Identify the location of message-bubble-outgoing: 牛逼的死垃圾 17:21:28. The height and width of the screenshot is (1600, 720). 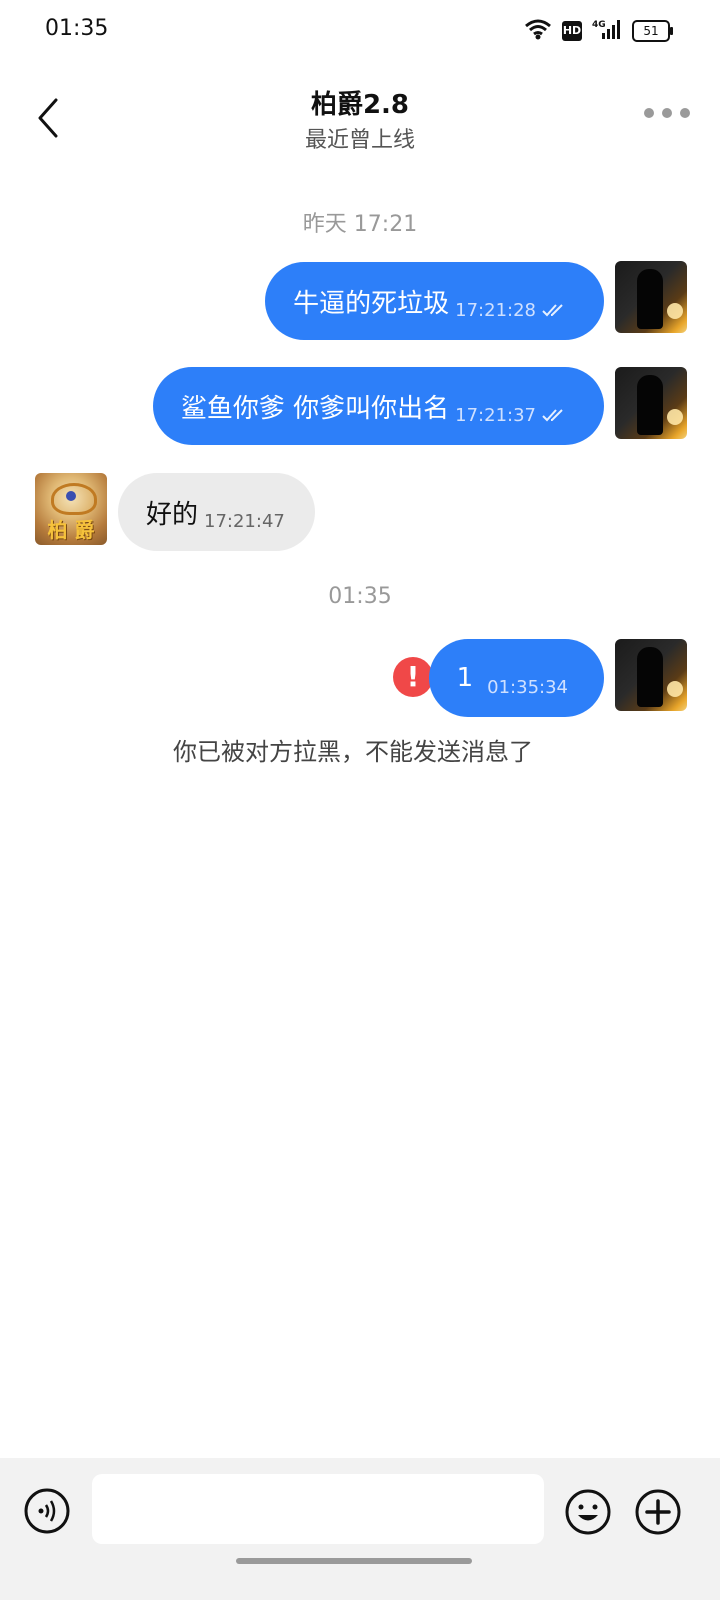
(434, 301).